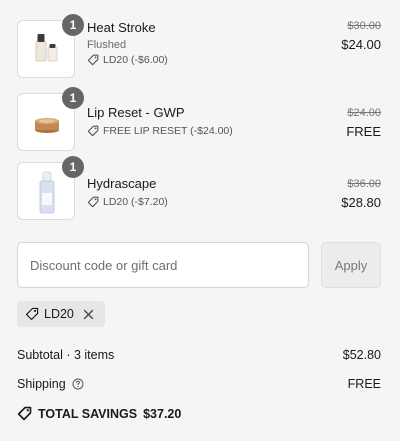 Image resolution: width=400 pixels, height=441 pixels. I want to click on shipping-label: Shipping, so click(41, 384).